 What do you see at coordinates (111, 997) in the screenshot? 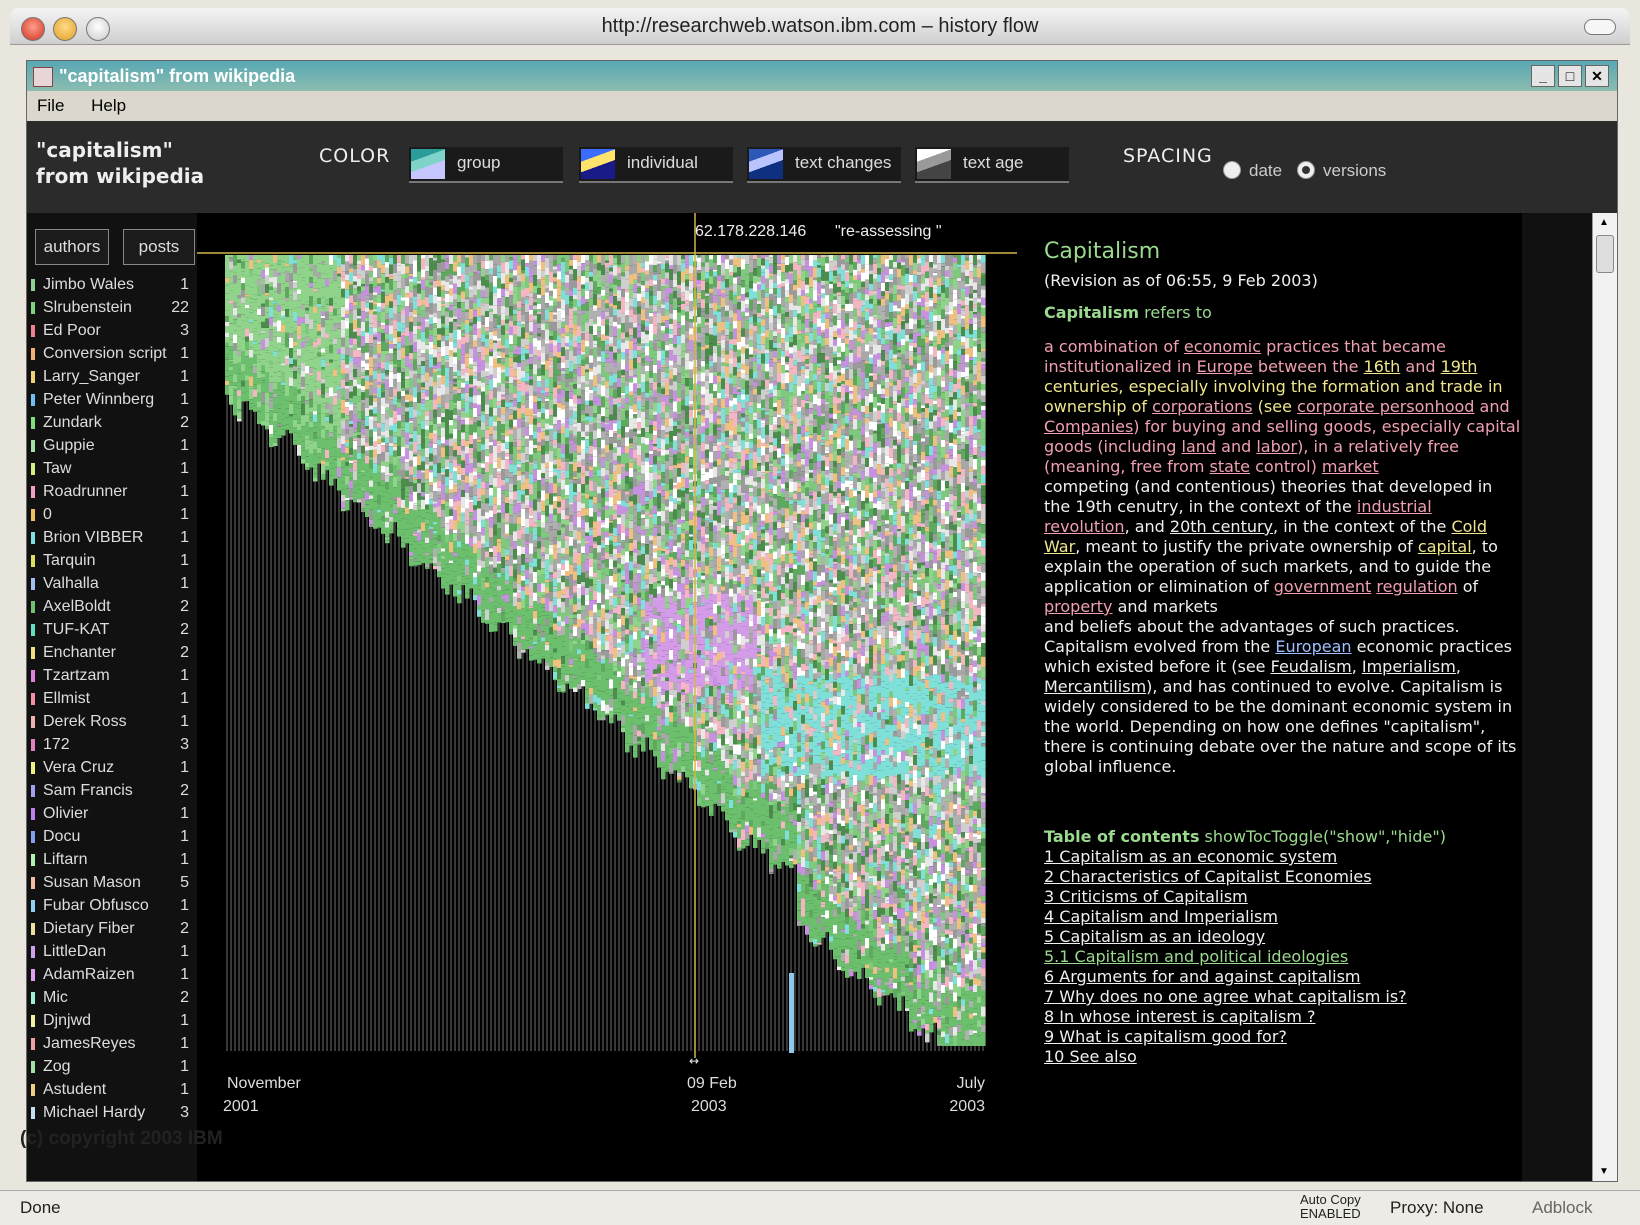
I see `author-row: Mic2` at bounding box center [111, 997].